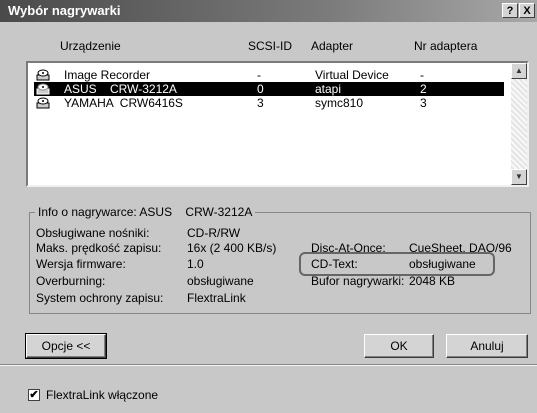 The image size is (537, 413). Describe the element at coordinates (339, 103) in the screenshot. I see `device-adapter: symc810` at that location.